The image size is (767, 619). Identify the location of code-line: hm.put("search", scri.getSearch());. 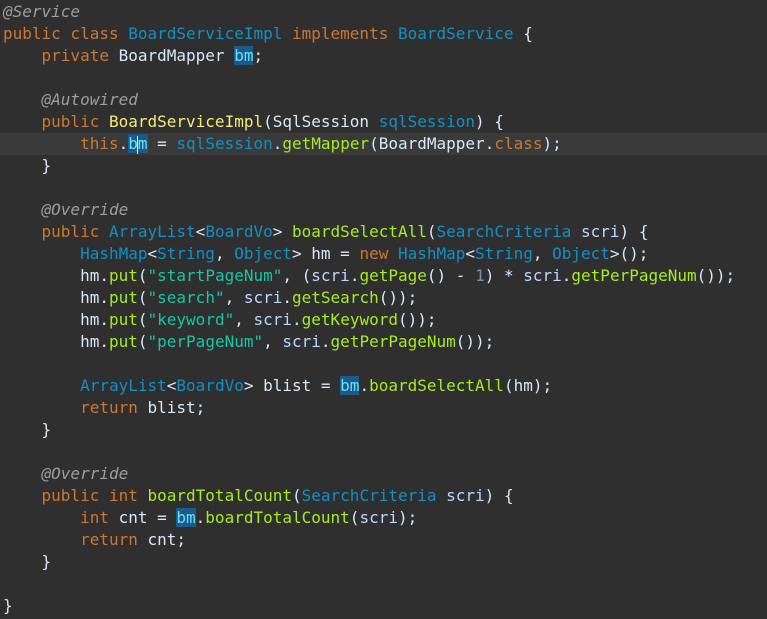
(385, 298).